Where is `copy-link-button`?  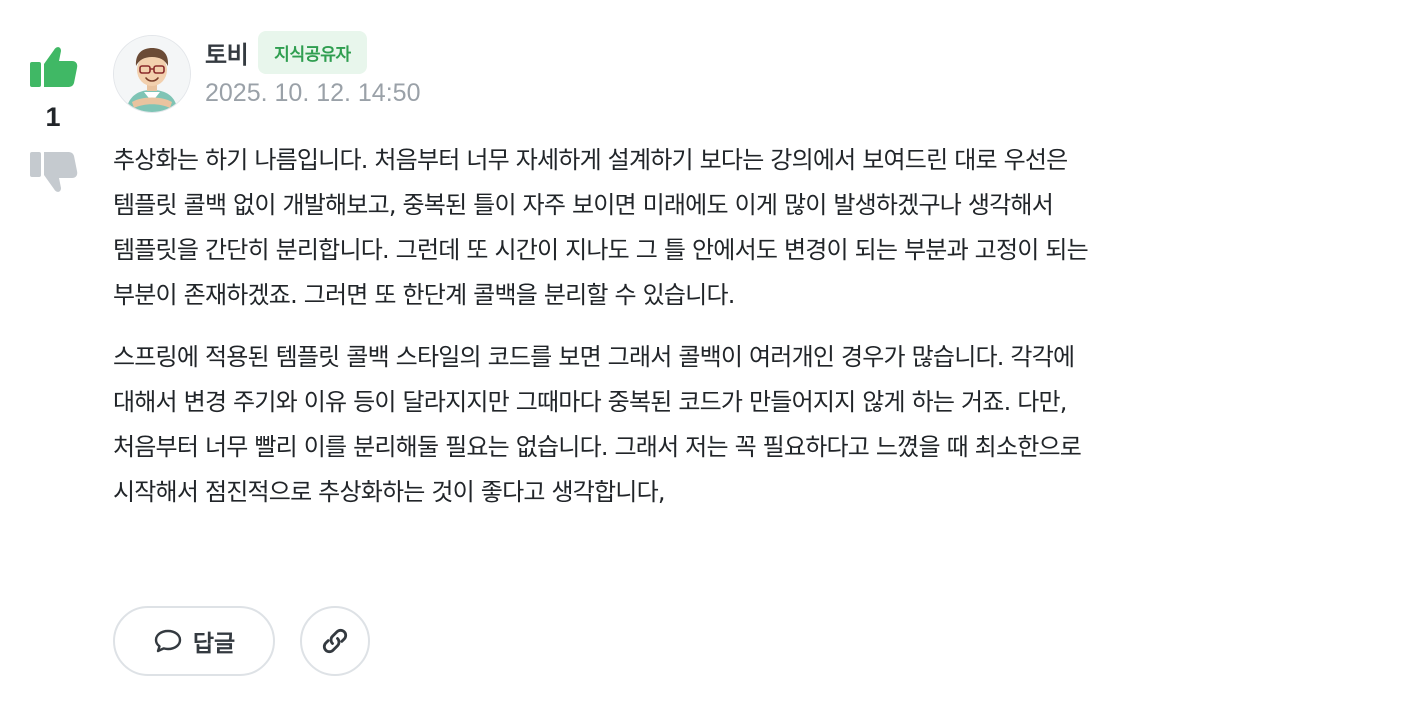
copy-link-button is located at coordinates (335, 641).